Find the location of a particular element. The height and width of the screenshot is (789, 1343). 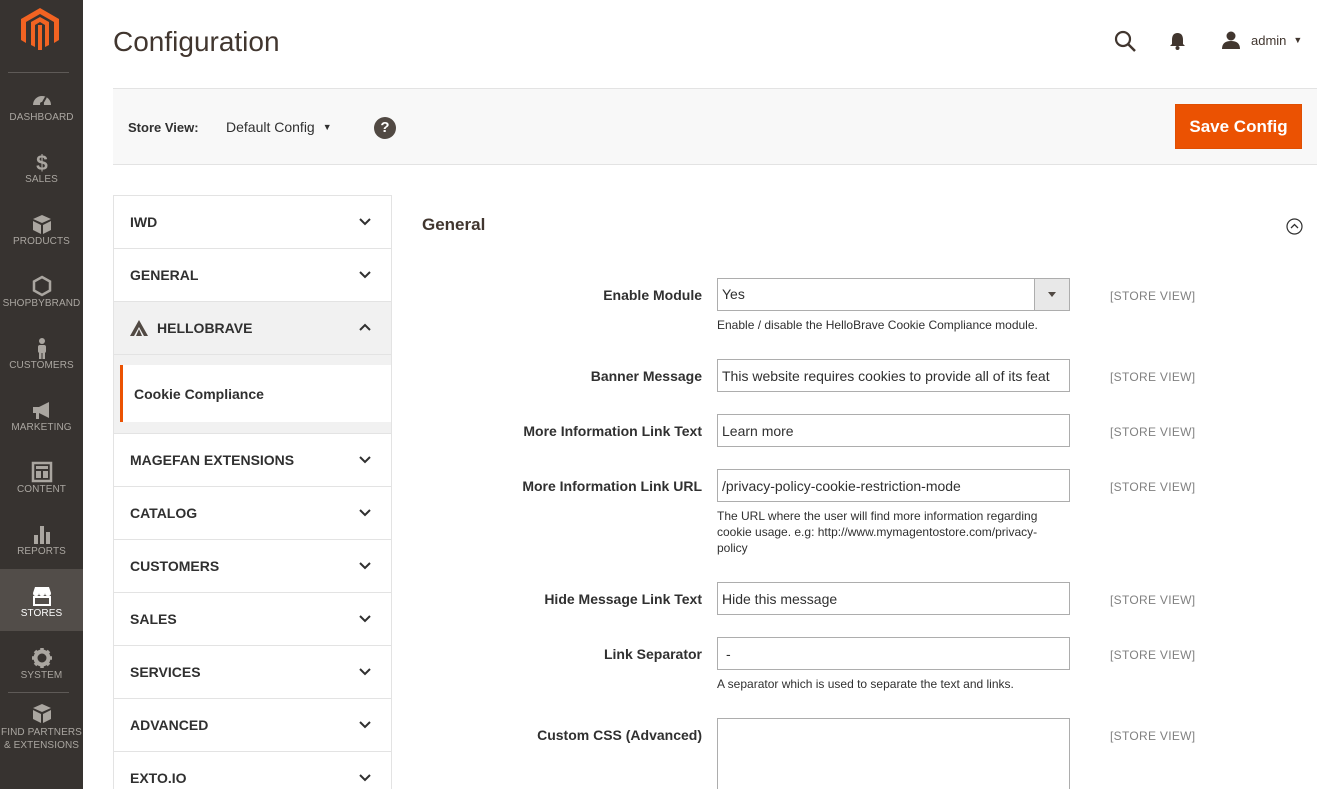

nav-customers: CUSTOMERS is located at coordinates (41, 352).